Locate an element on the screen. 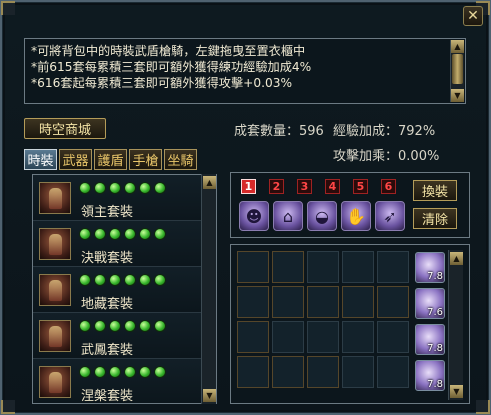  list-item: 涅槃套裝 is located at coordinates (124, 381).